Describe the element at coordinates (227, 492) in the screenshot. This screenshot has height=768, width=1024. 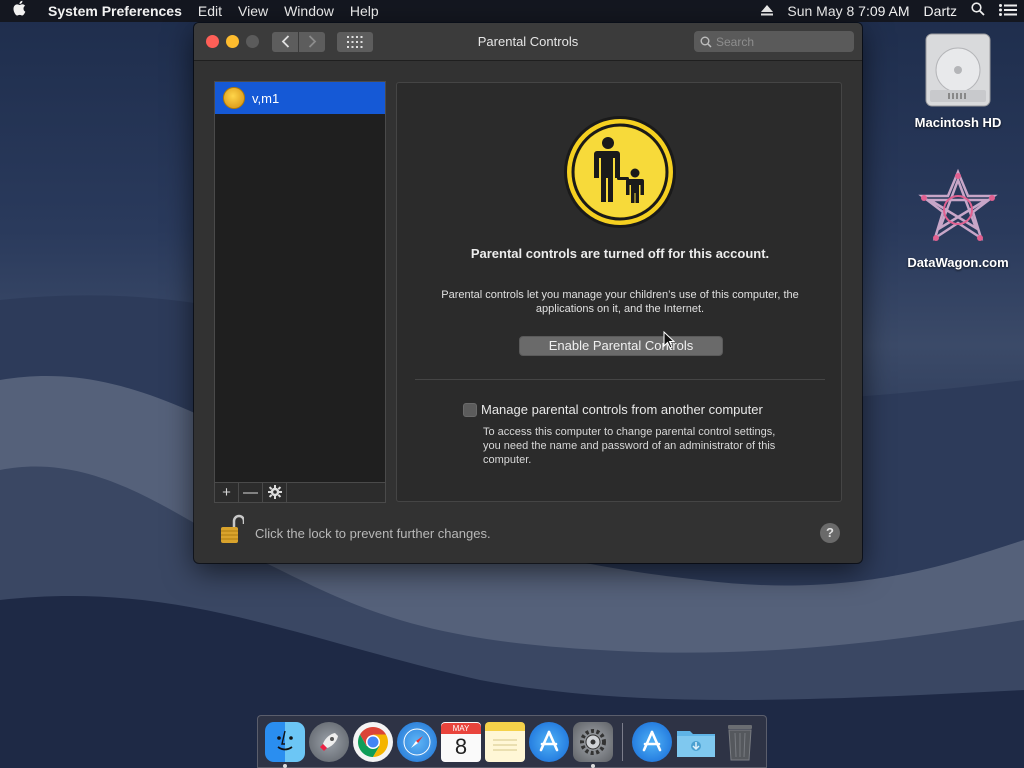
I see `add-user-button: +` at that location.